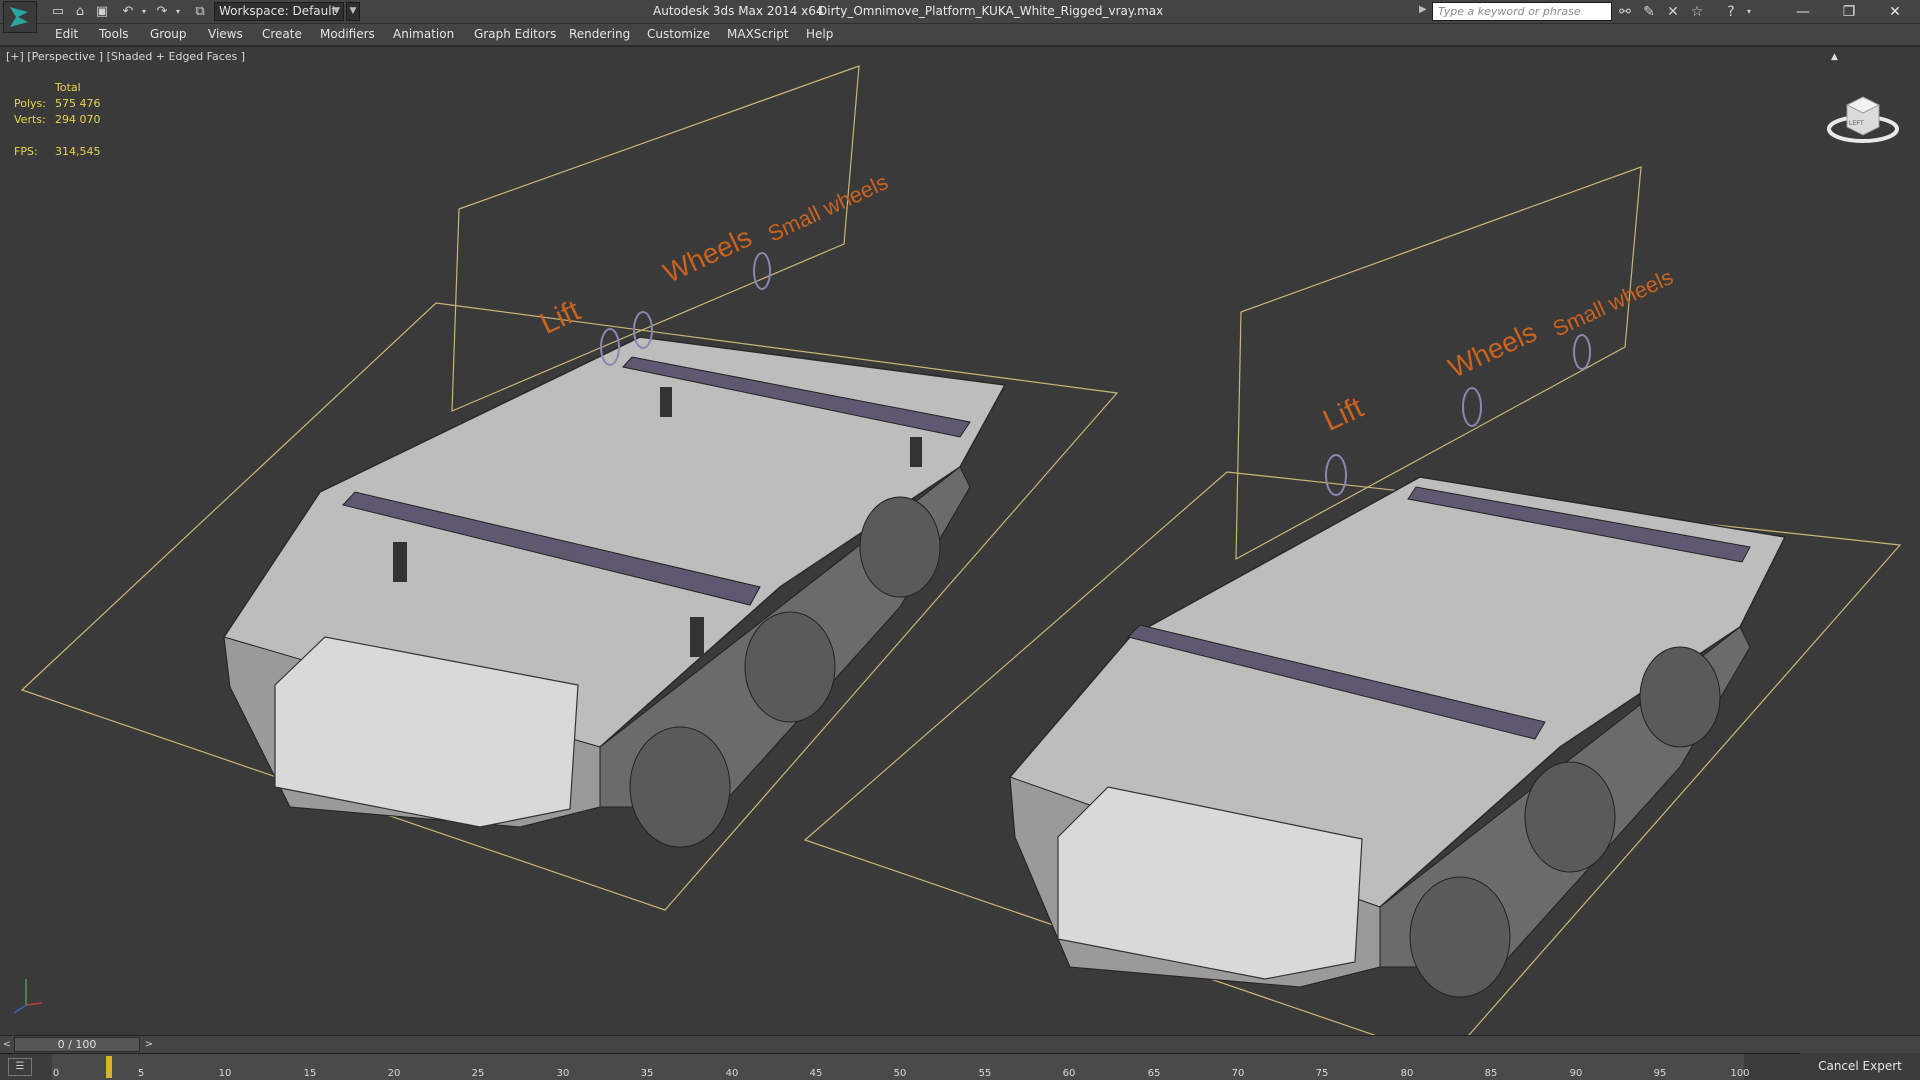 This screenshot has height=1080, width=1920. Describe the element at coordinates (1343, 414) in the screenshot. I see `right-rig-lift-label: Lift` at that location.